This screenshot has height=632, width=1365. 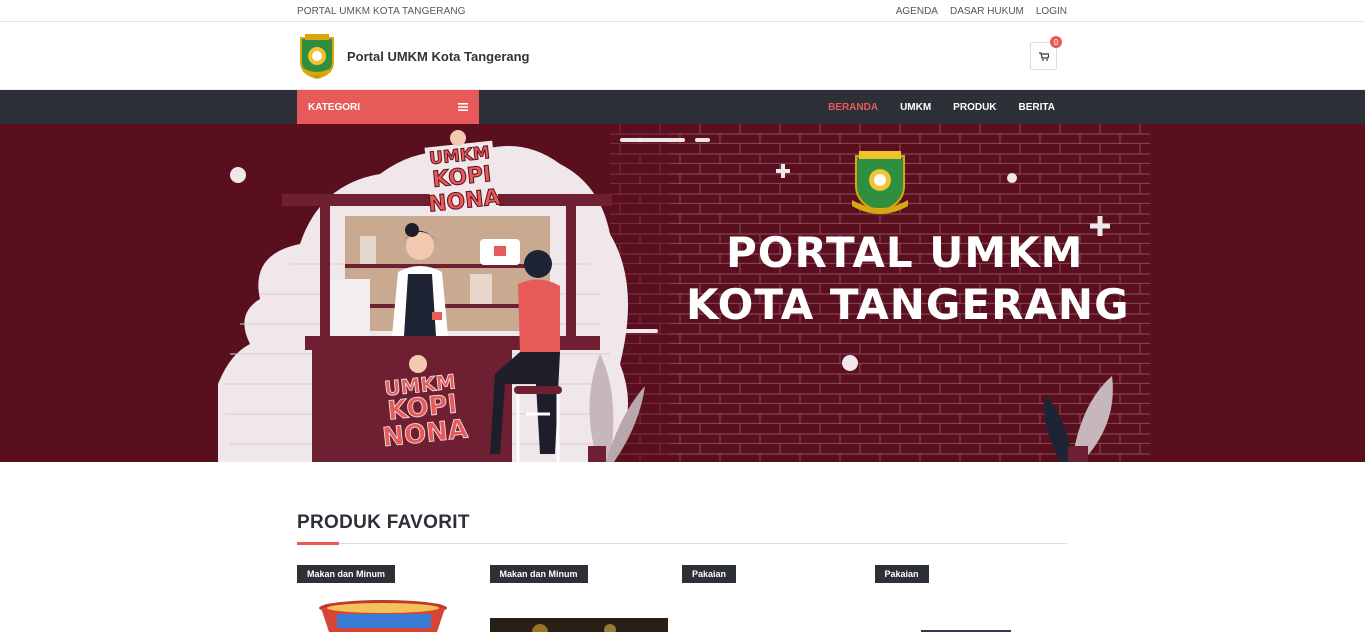 What do you see at coordinates (915, 107) in the screenshot?
I see `nav-umkm: UMKM` at bounding box center [915, 107].